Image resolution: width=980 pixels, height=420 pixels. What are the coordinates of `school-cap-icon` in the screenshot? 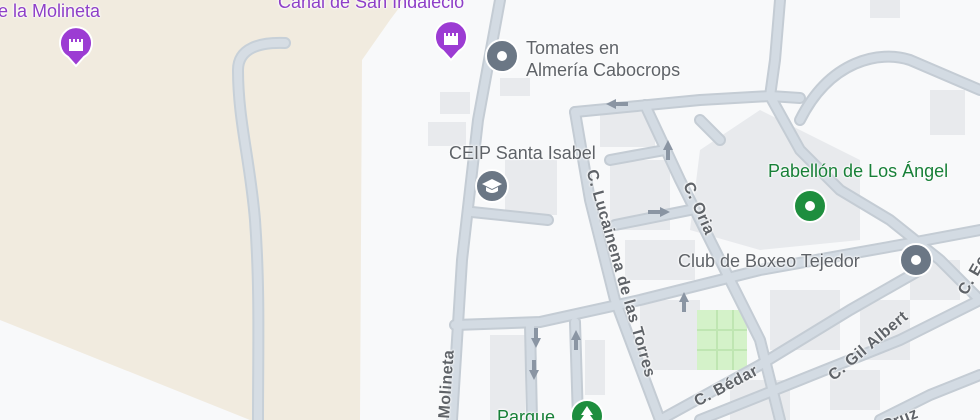 It's located at (492, 186).